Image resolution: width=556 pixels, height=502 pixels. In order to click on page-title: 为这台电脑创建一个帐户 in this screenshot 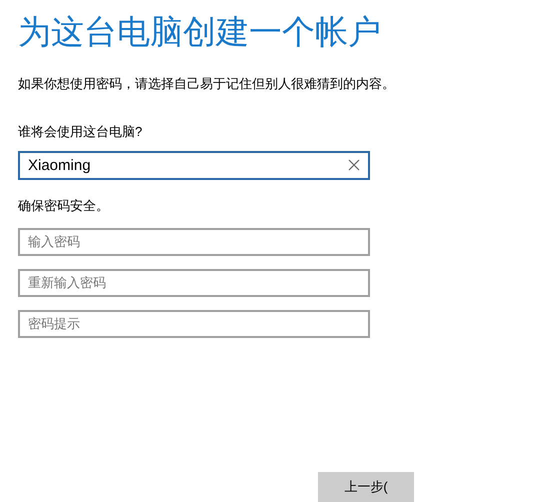, I will do `click(199, 32)`.